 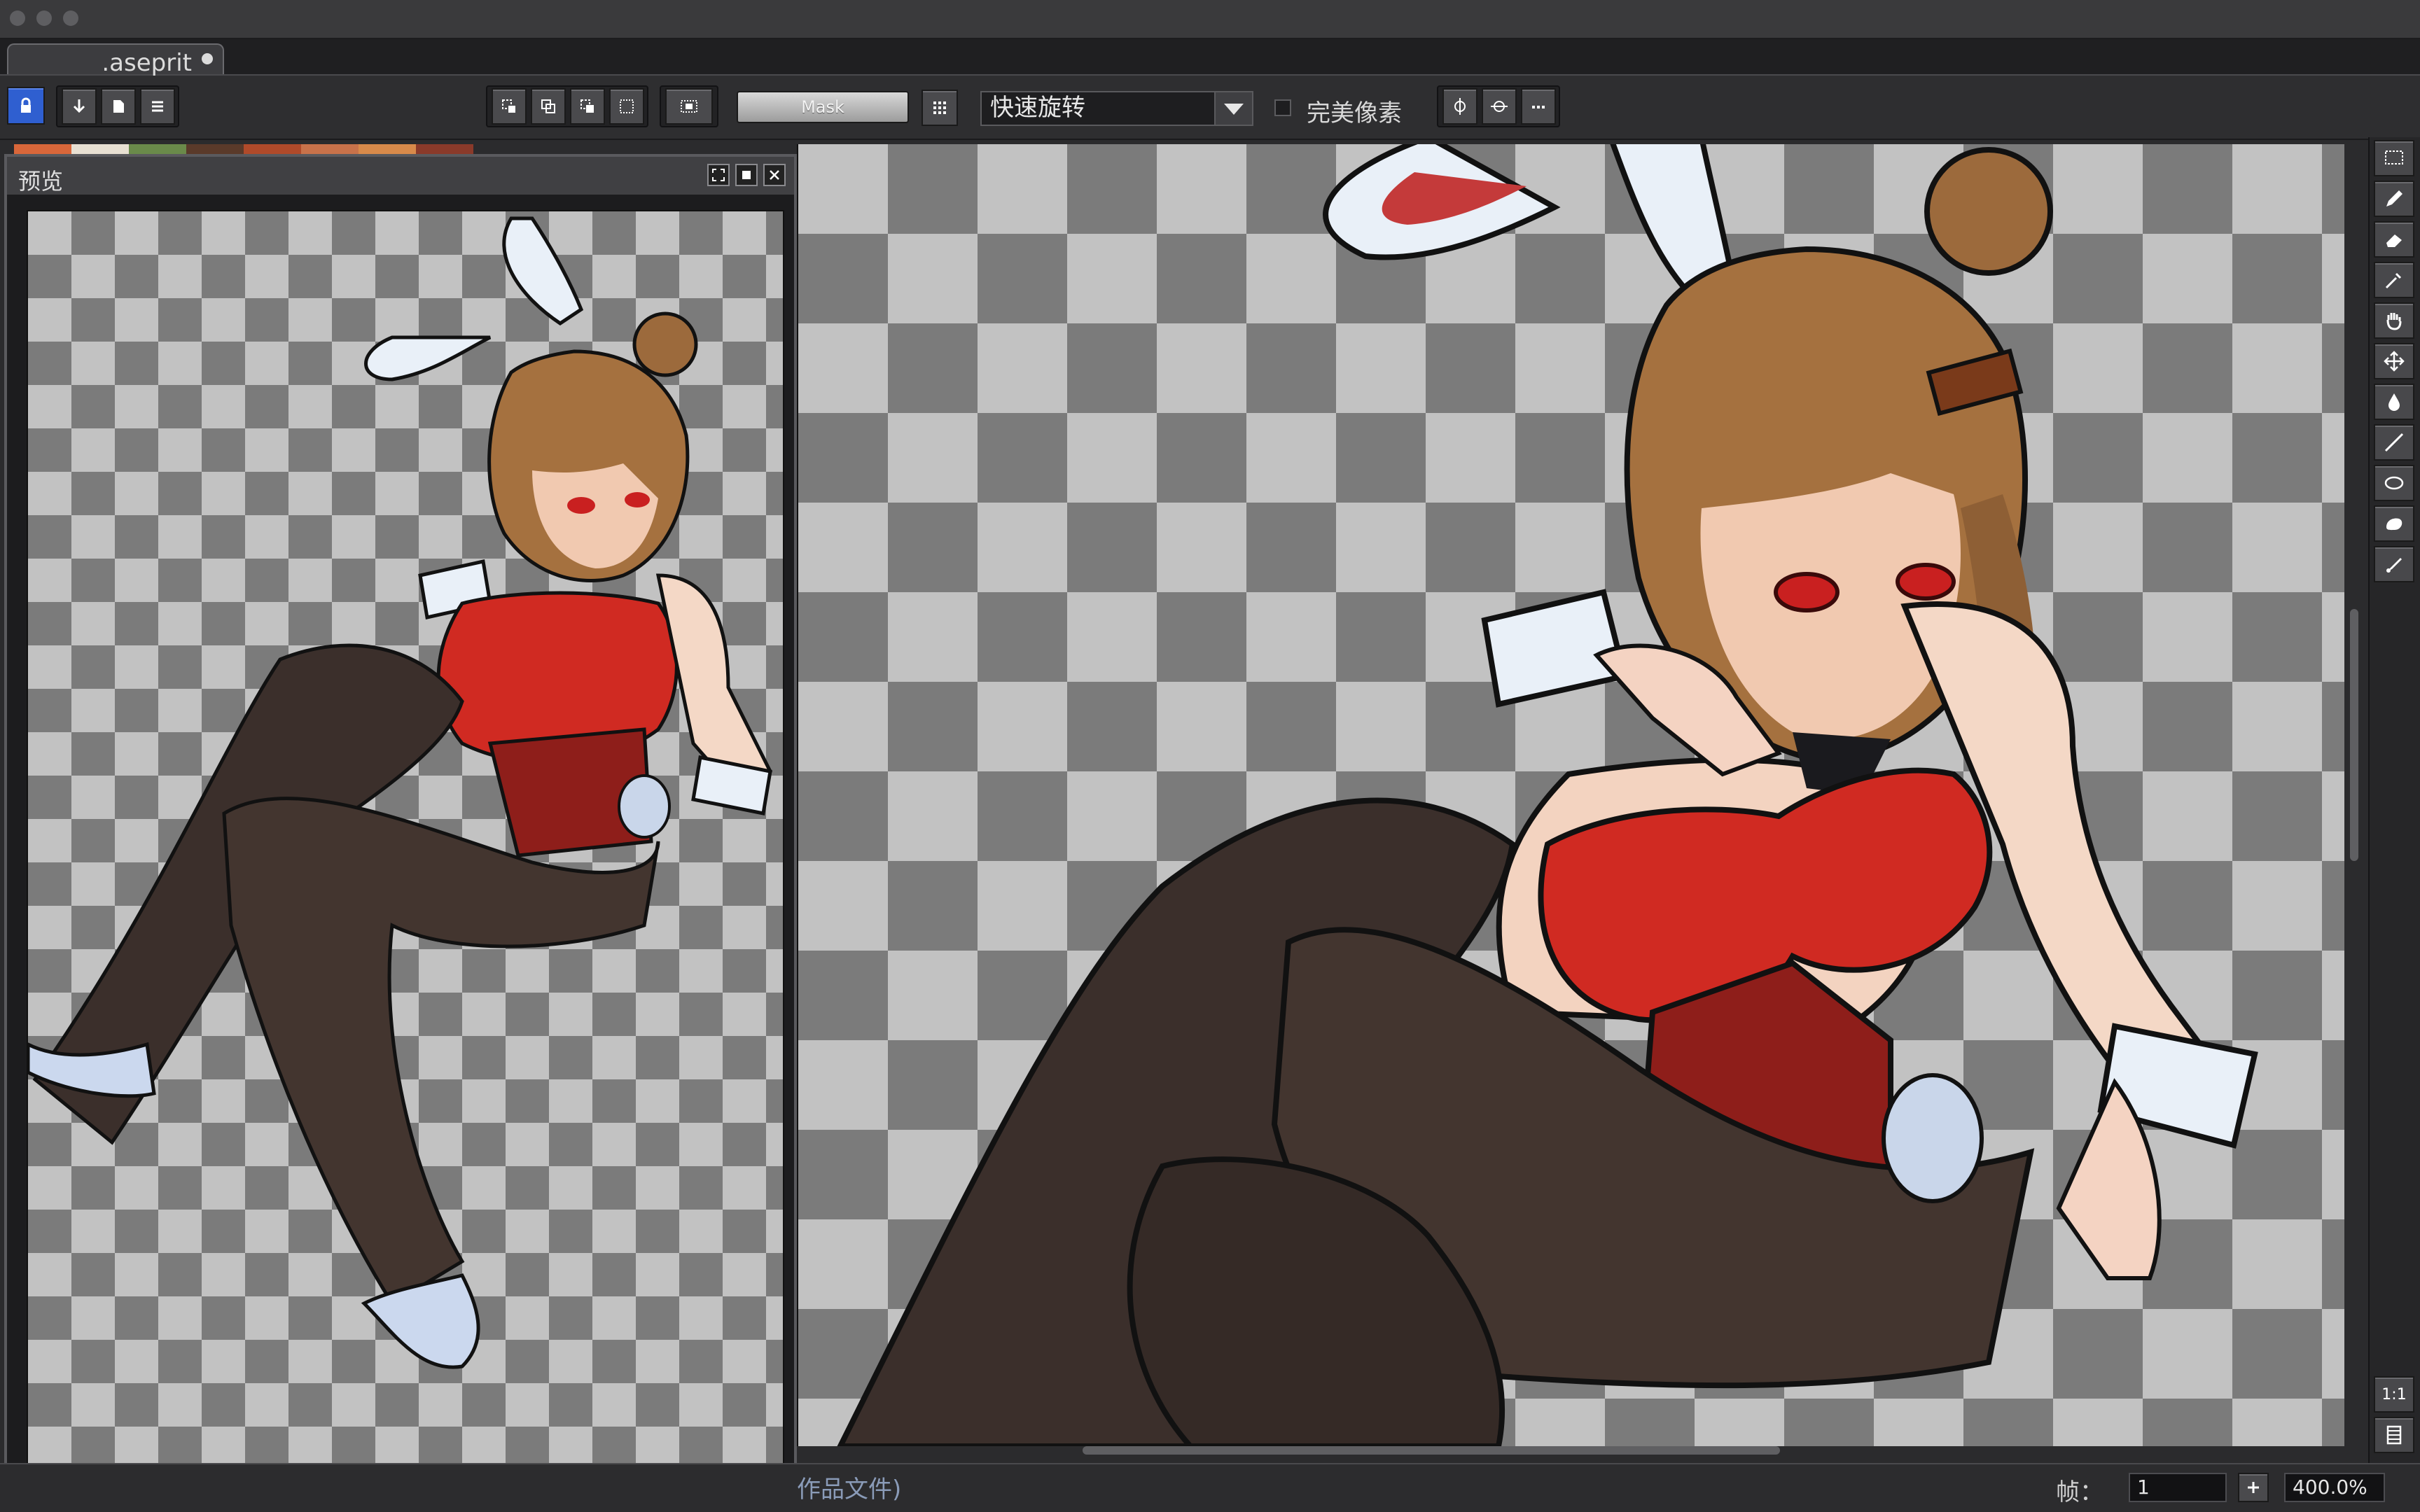 I want to click on rotation-algorithm-value: 快速旋转, so click(x=1037, y=108).